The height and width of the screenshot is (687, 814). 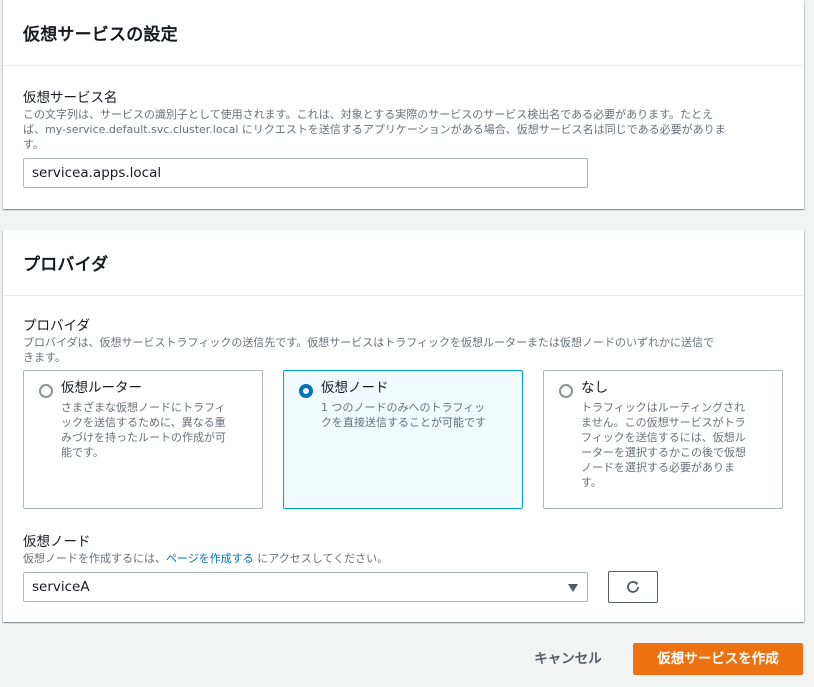 I want to click on provider-tile-title: なし, so click(x=594, y=388).